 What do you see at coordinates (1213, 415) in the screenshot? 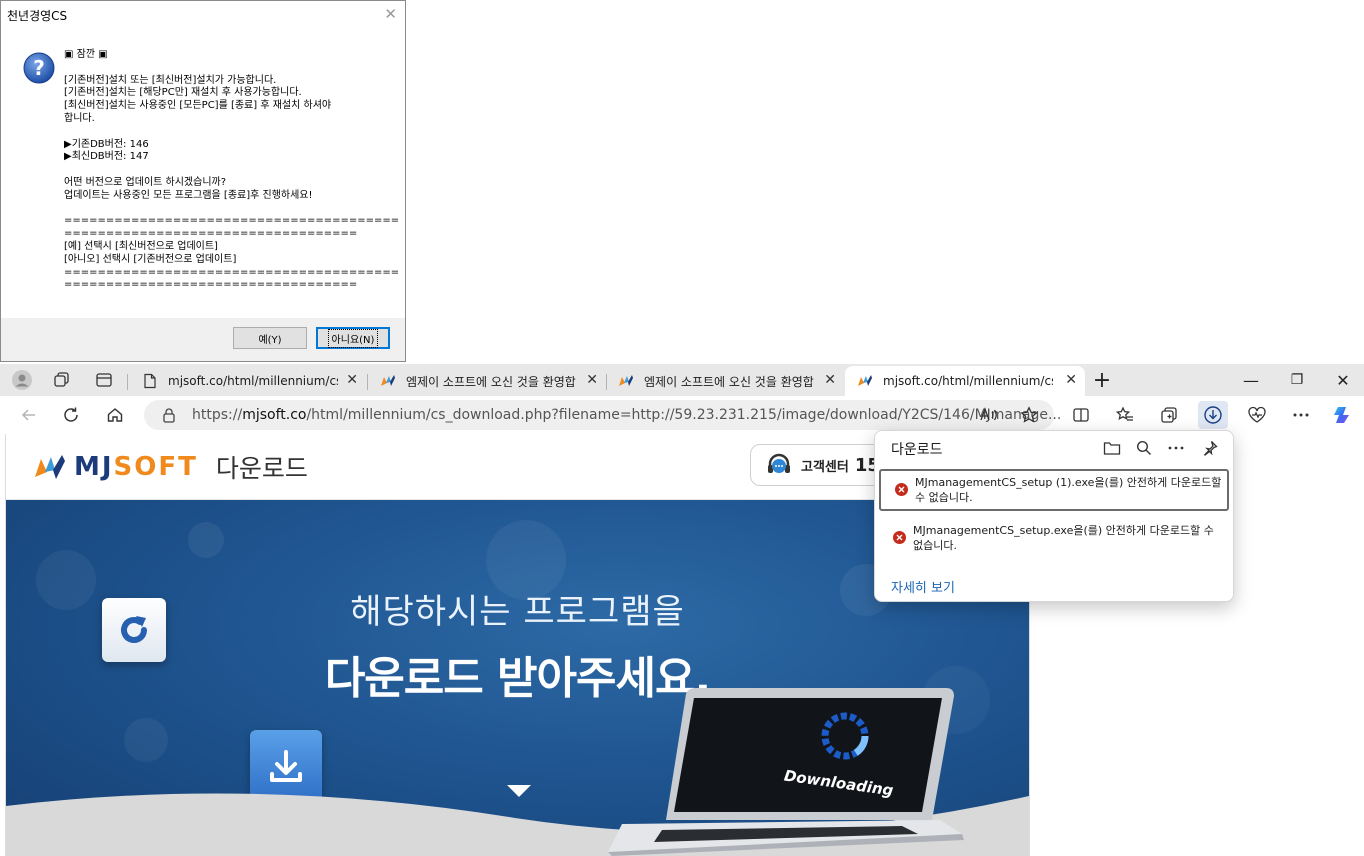
I see `downloads-button` at bounding box center [1213, 415].